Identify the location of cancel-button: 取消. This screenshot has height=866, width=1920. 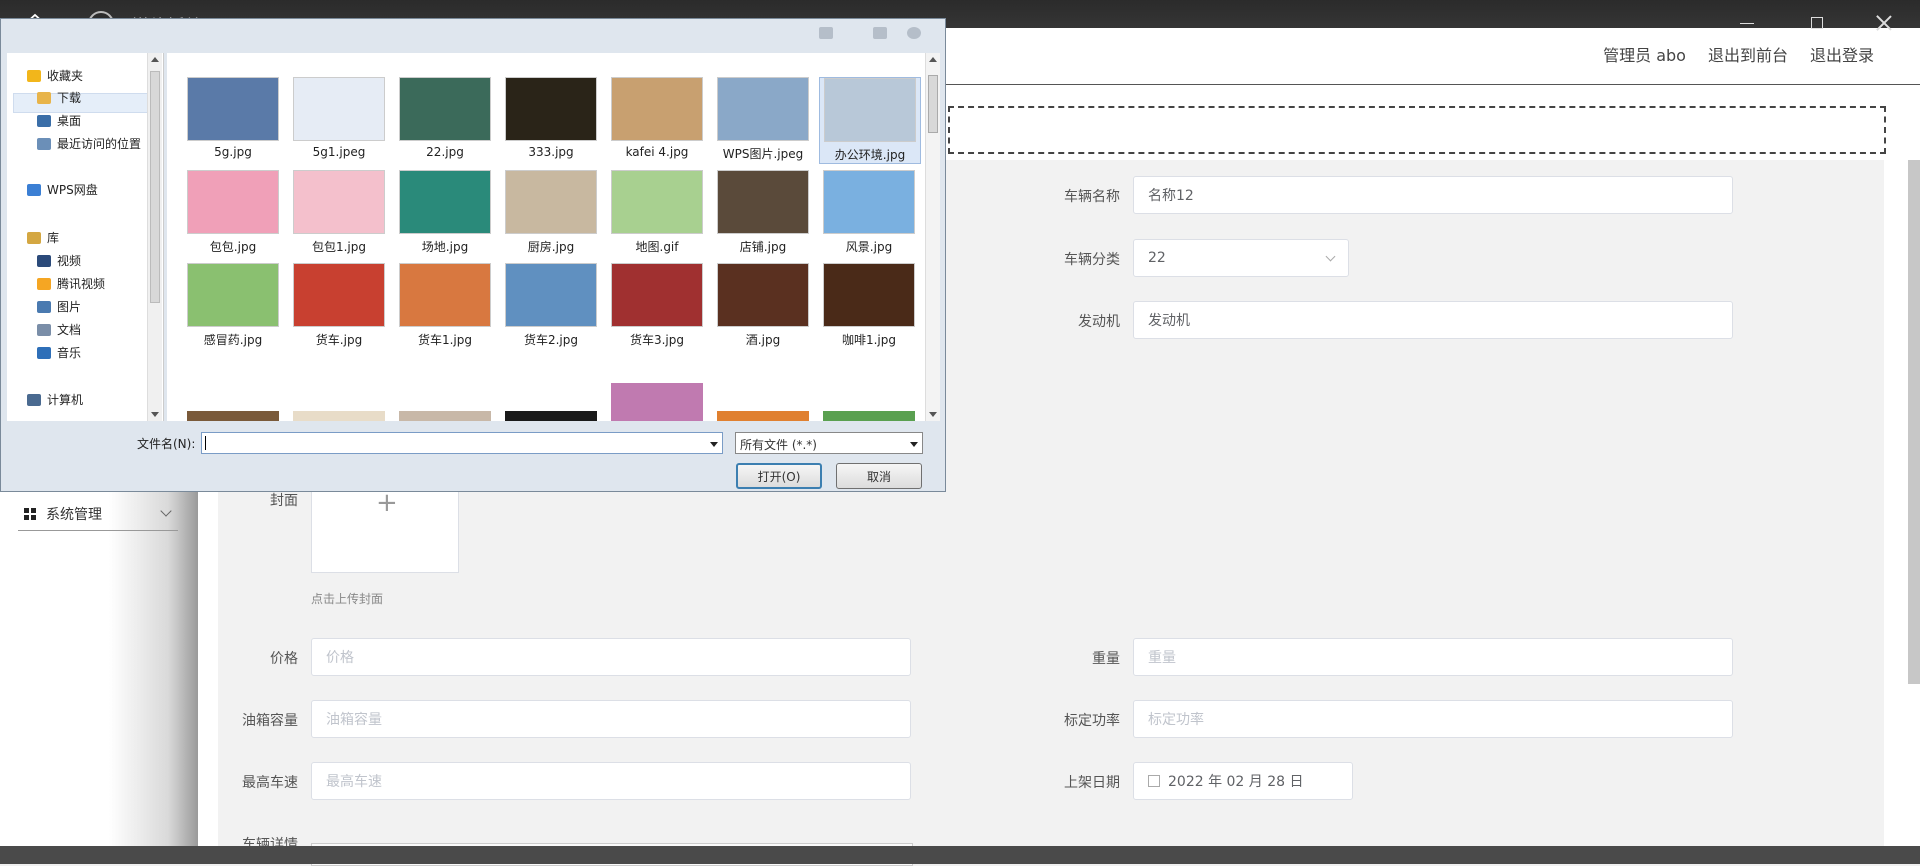
(879, 476).